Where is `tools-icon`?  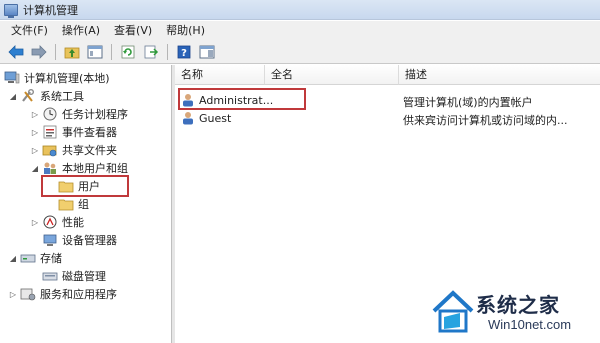
tools-icon is located at coordinates (28, 96).